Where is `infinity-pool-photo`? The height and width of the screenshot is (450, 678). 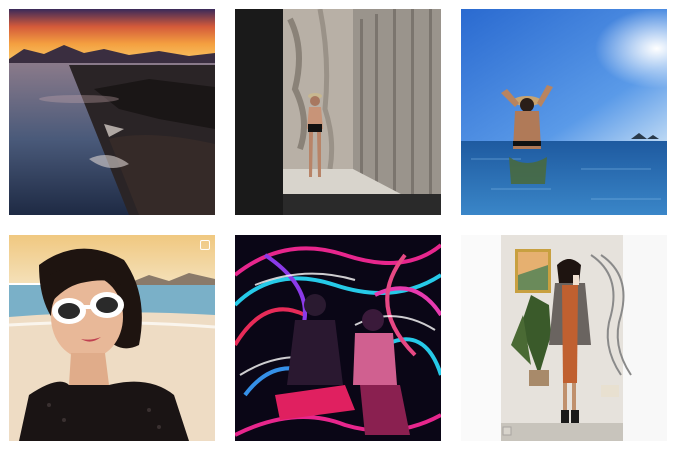
infinity-pool-photo is located at coordinates (564, 112).